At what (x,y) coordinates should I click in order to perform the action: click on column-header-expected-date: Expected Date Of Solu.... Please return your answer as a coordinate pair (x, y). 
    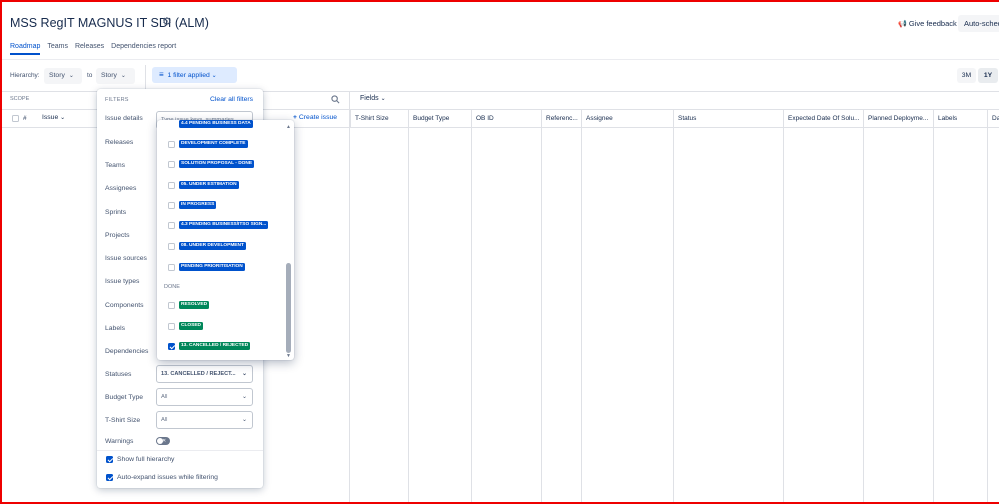
    Looking at the image, I should click on (823, 118).